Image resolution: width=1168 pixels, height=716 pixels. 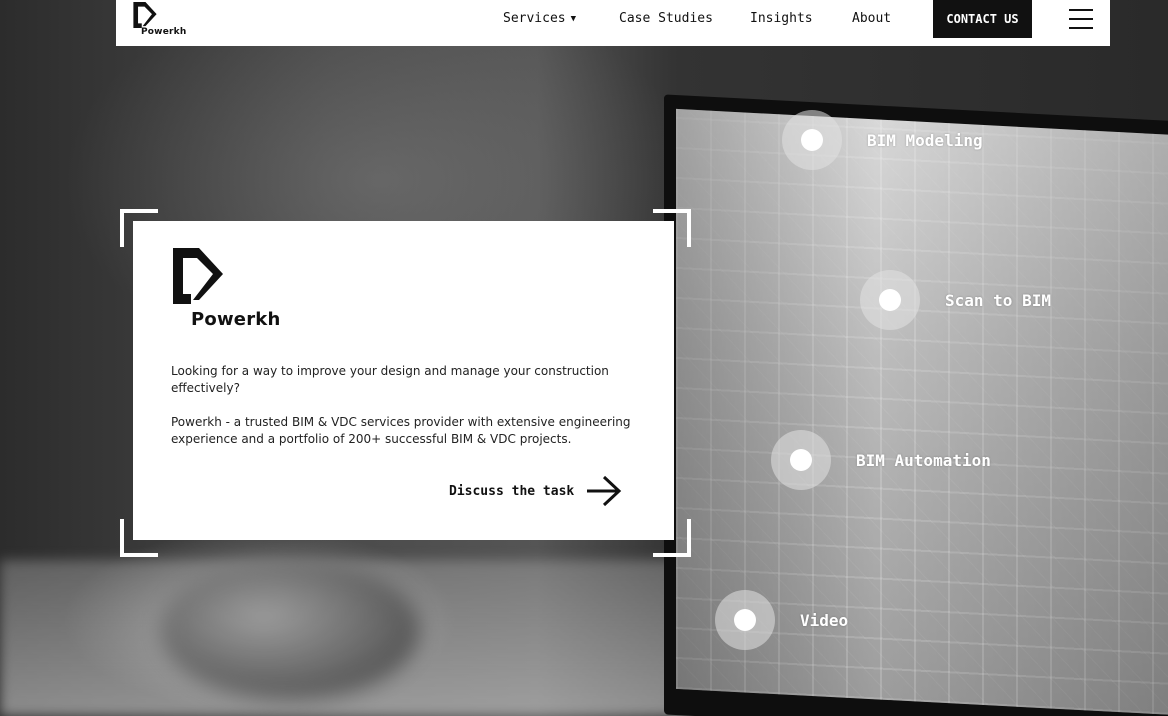 I want to click on hotspot-label: BIM Automation, so click(x=923, y=460).